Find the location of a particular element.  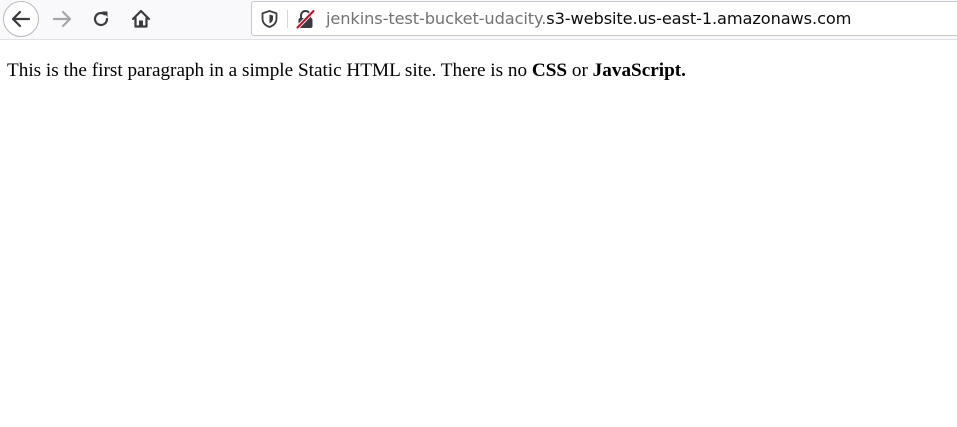

home-icon is located at coordinates (141, 18).